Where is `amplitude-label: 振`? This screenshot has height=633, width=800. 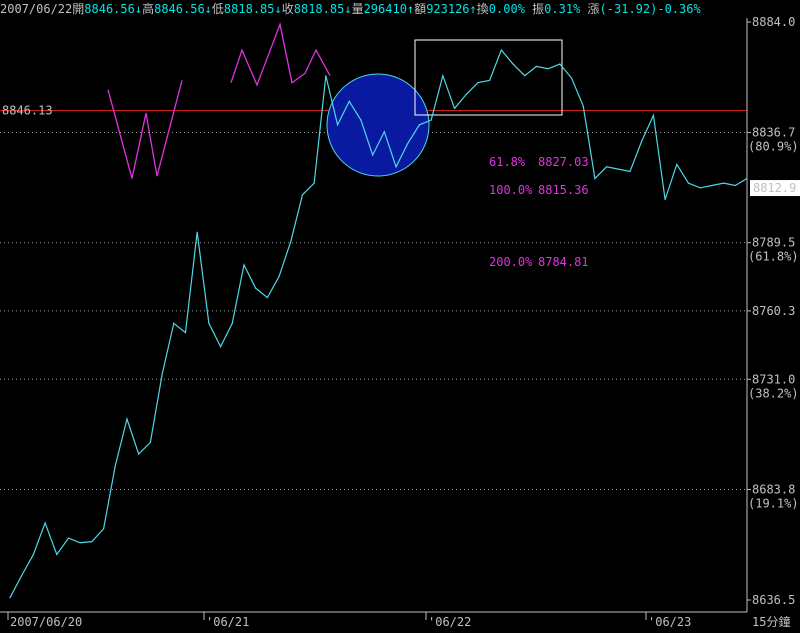 amplitude-label: 振 is located at coordinates (538, 9).